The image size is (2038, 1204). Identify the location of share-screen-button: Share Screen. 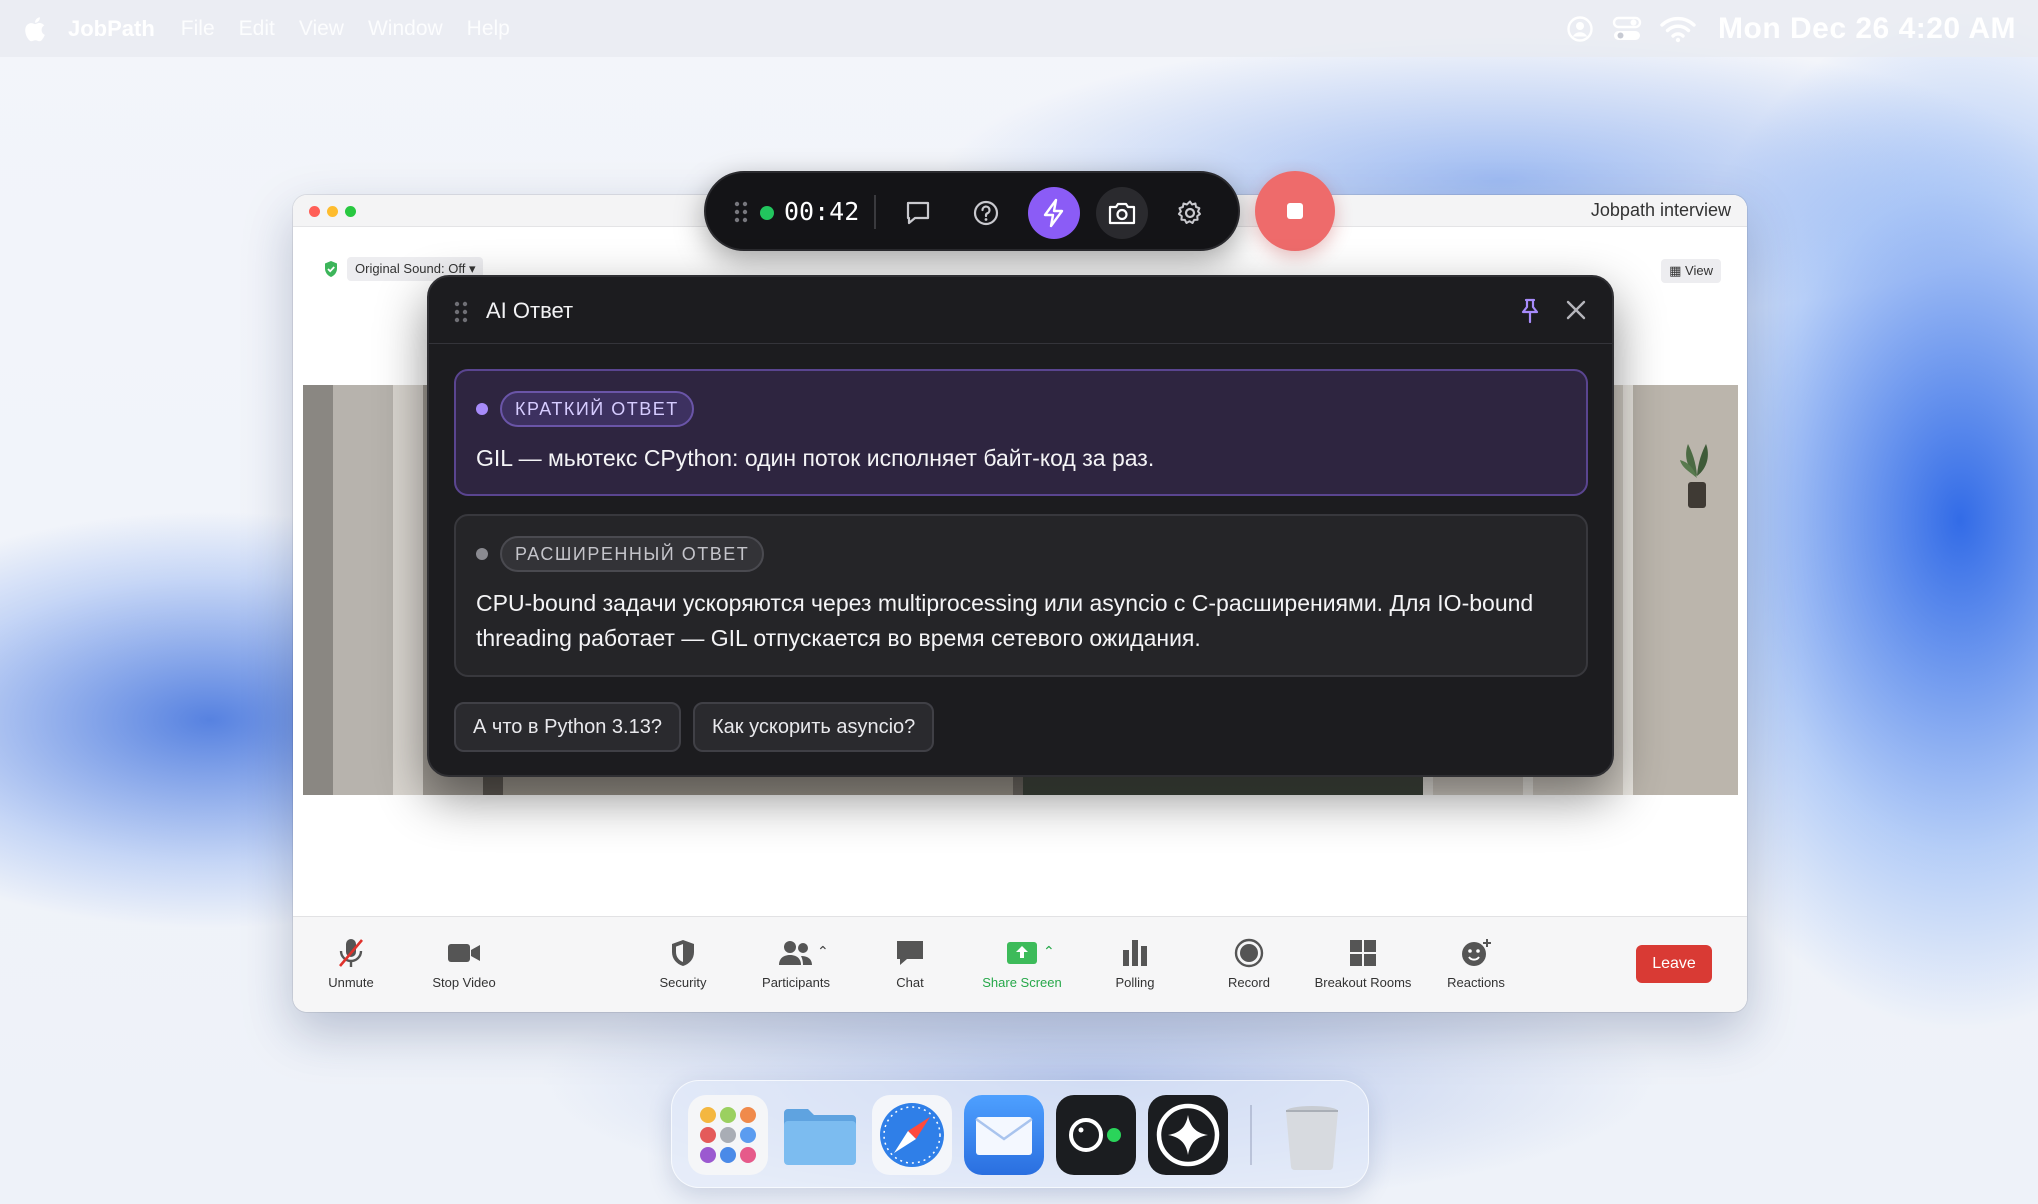
(1022, 963).